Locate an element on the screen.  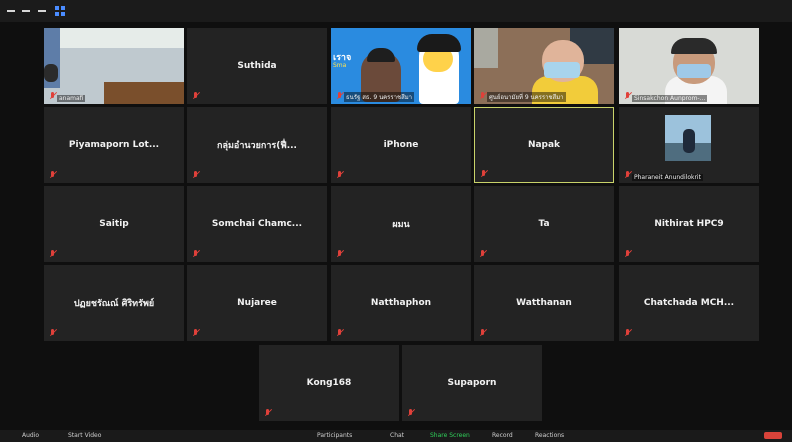
participant-name: Saitip is located at coordinates (114, 224).